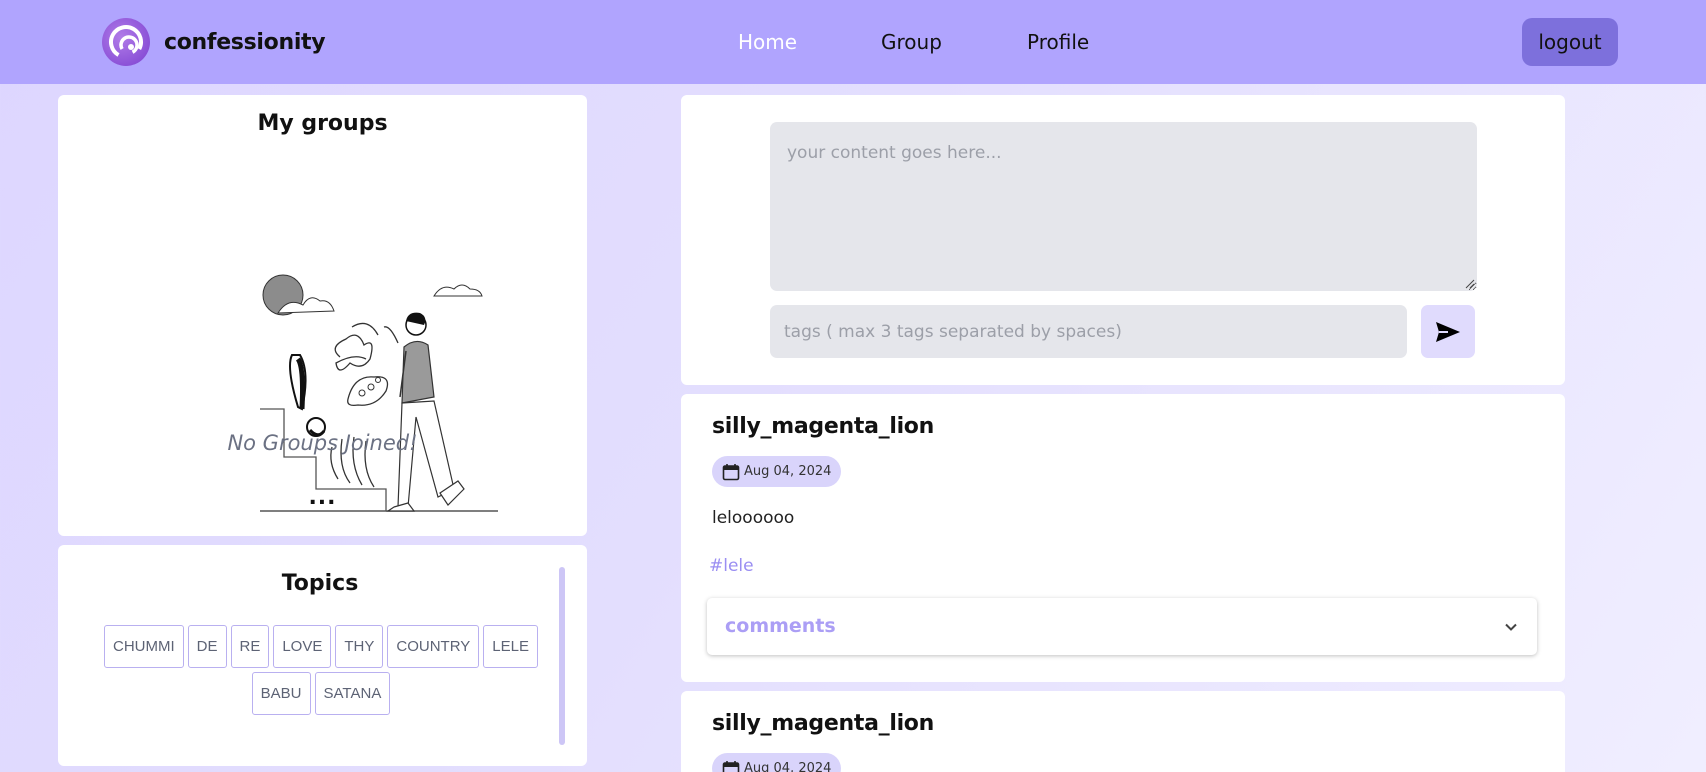 The height and width of the screenshot is (772, 1706). Describe the element at coordinates (731, 566) in the screenshot. I see `post-tag-link: #lele` at that location.